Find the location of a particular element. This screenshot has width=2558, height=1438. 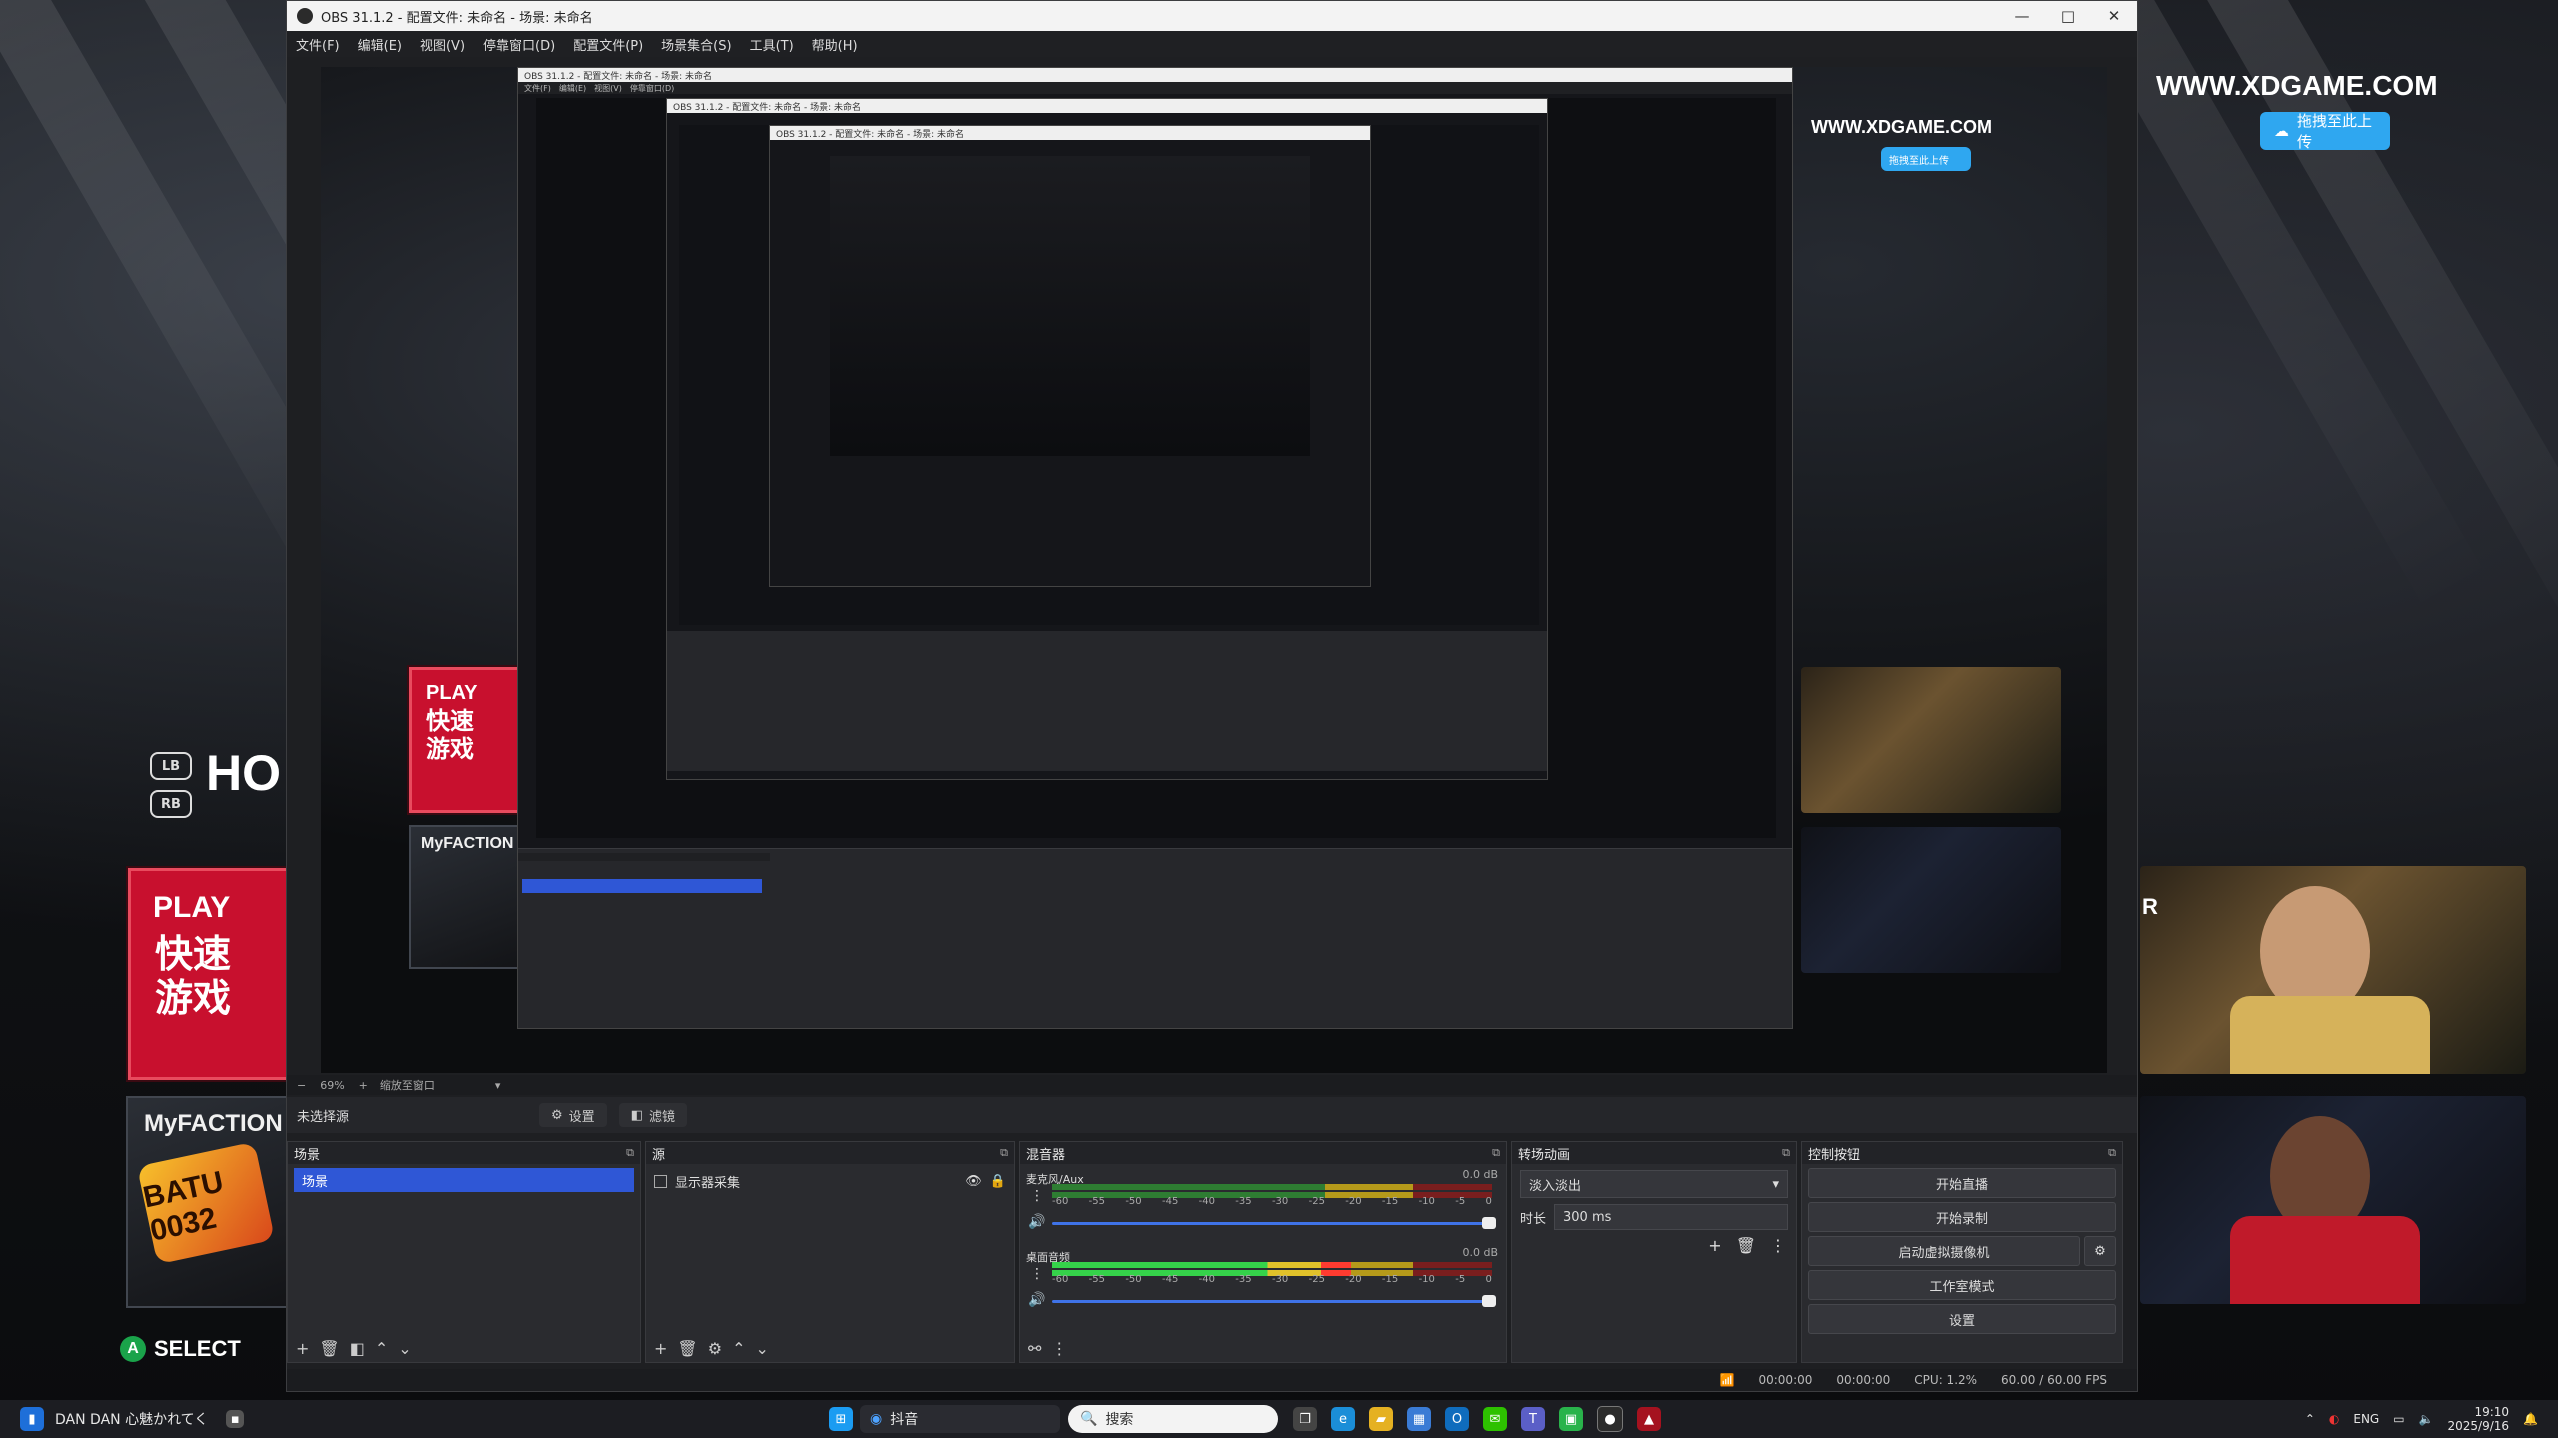

search-input: 🔍 搜索 is located at coordinates (1173, 1419).